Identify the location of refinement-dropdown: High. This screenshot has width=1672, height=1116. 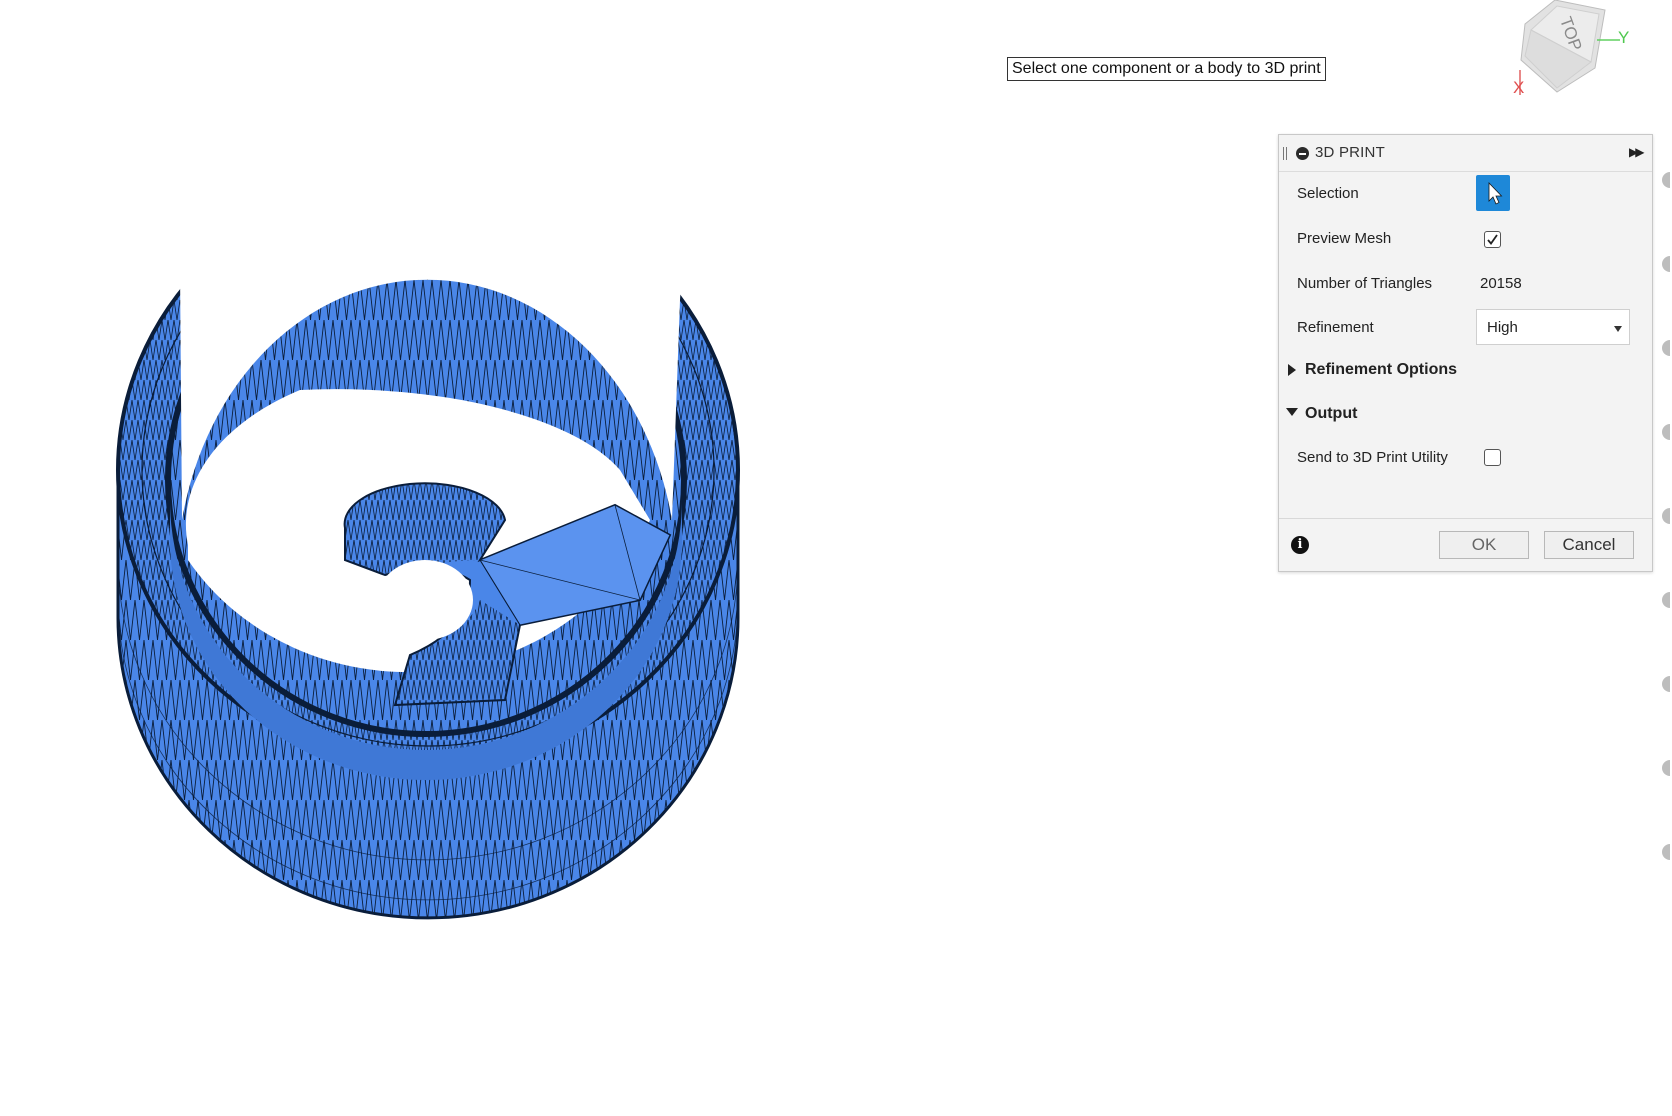
(1553, 327).